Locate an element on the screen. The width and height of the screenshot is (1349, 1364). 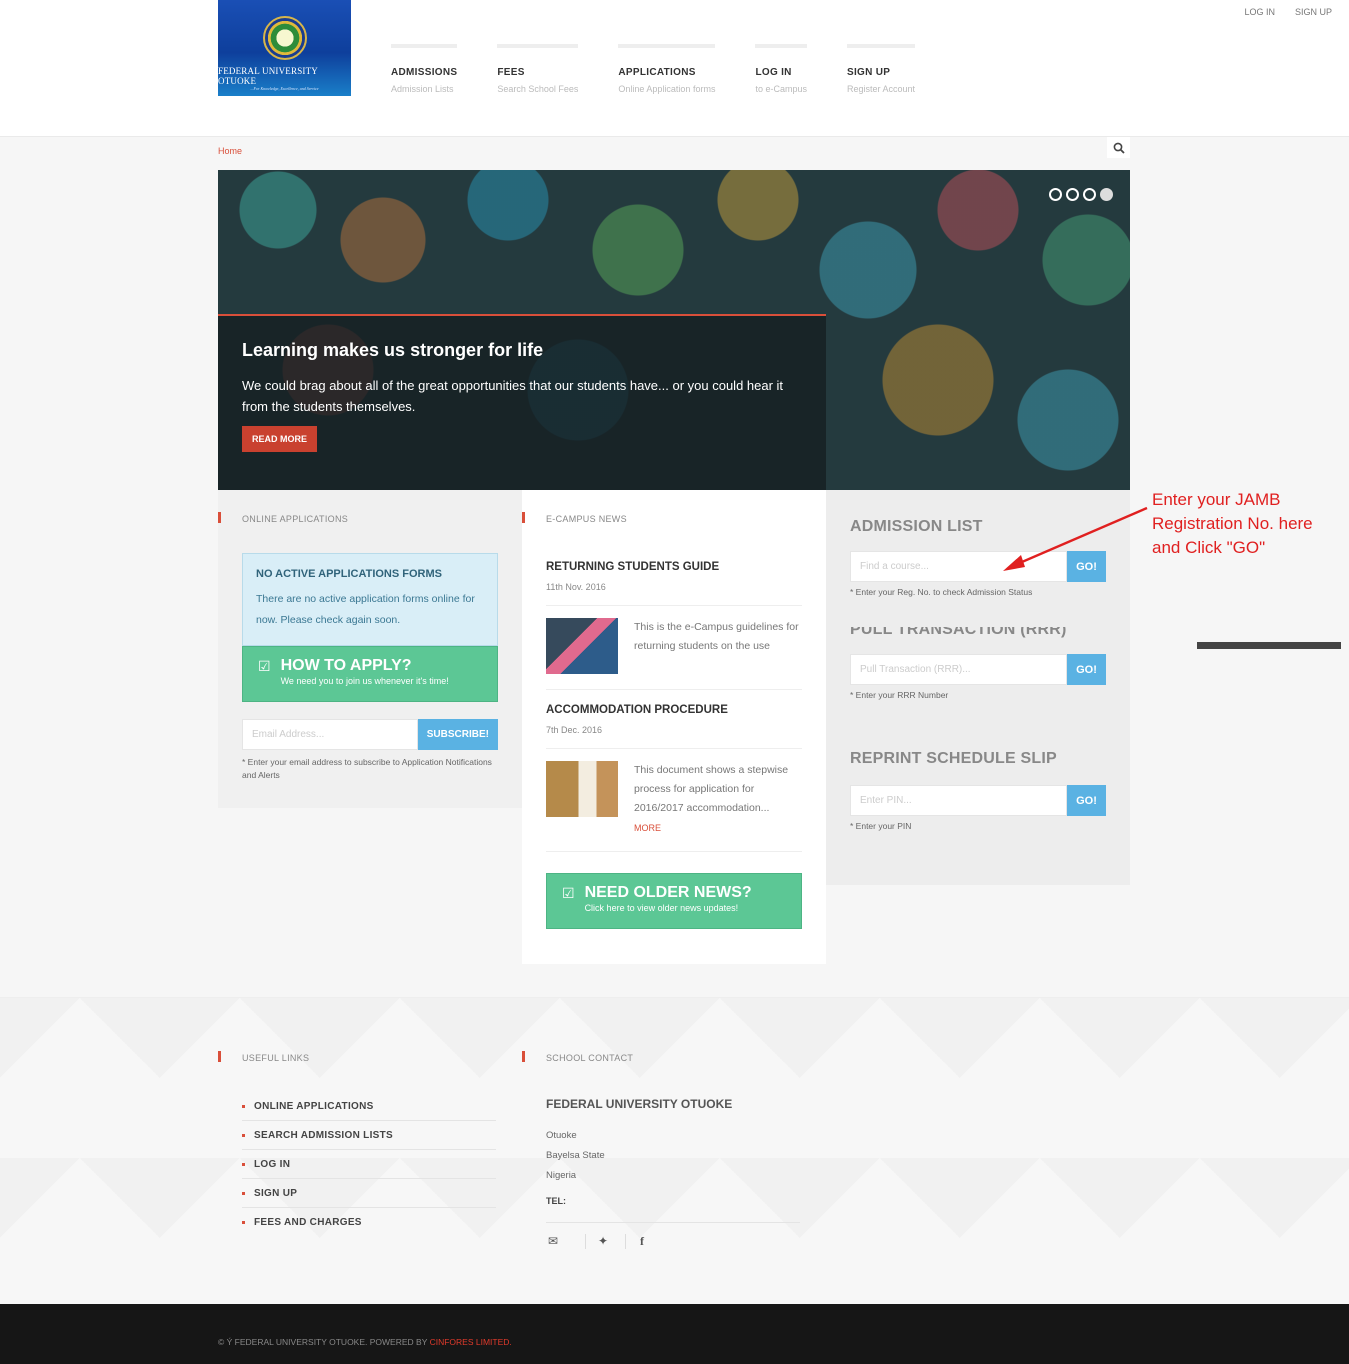
address-line: Bayelsa State is located at coordinates (575, 1155).